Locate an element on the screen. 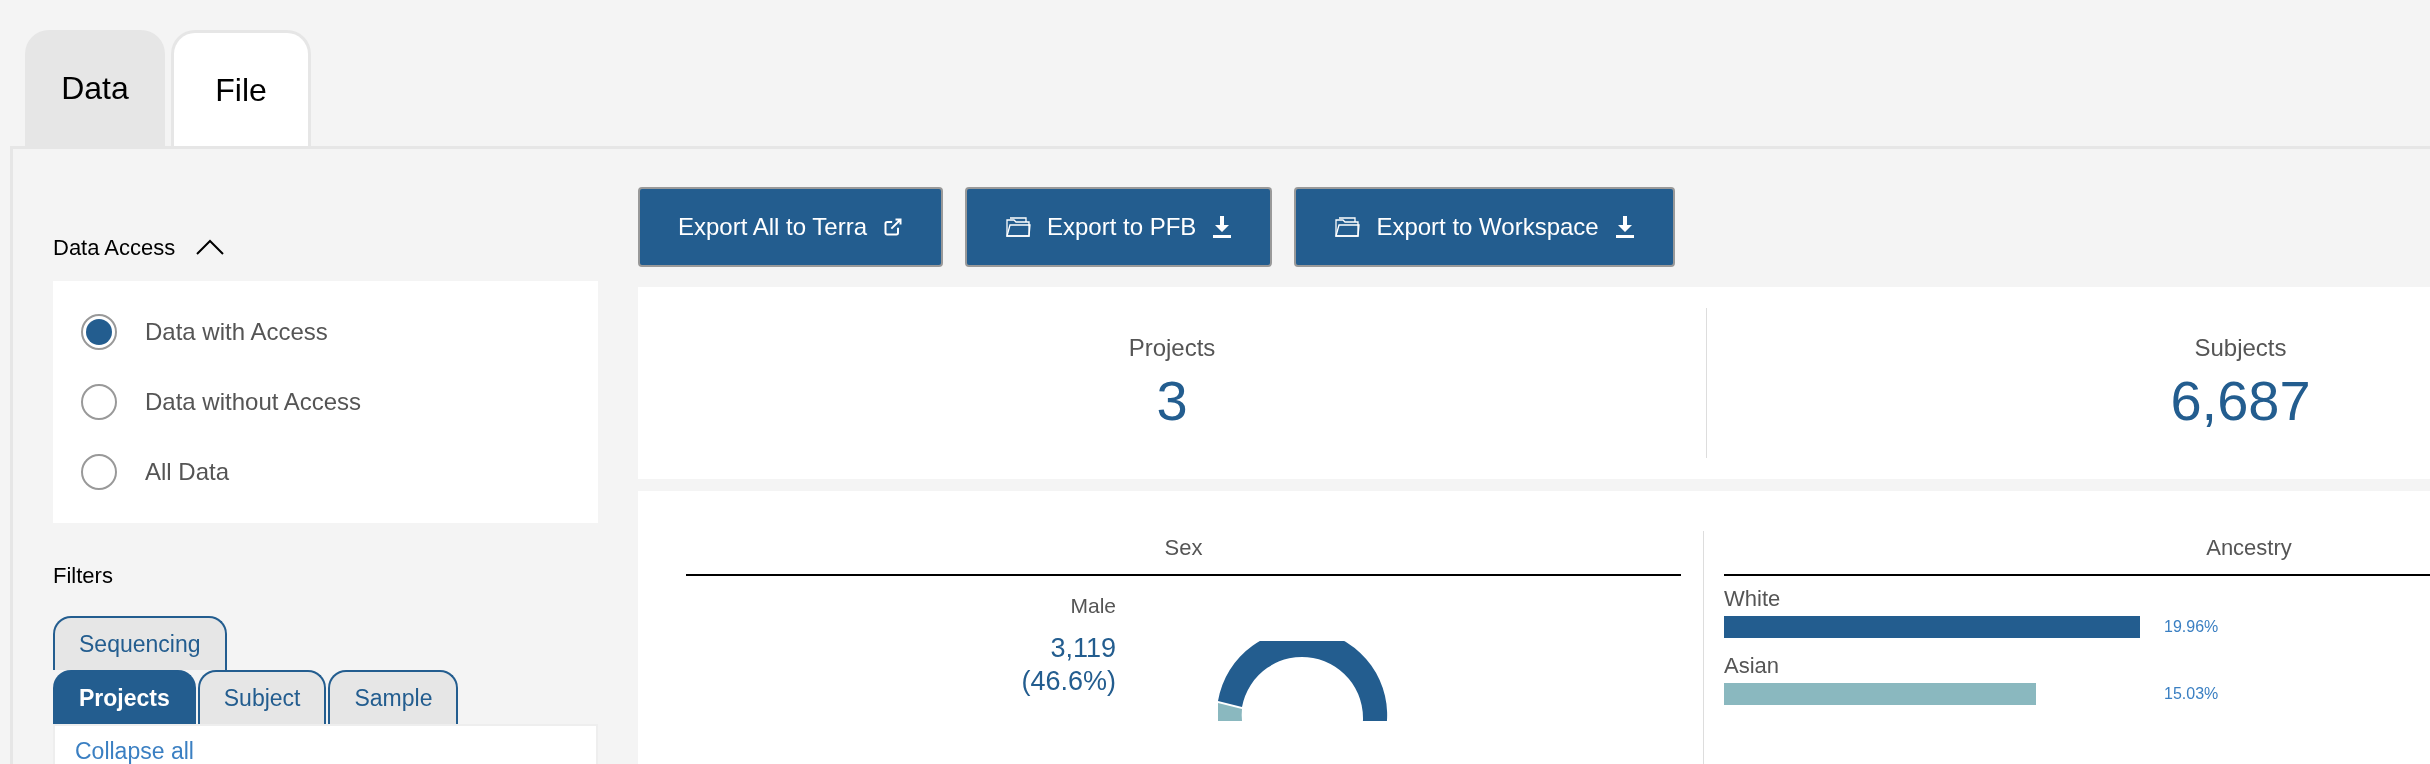 The width and height of the screenshot is (2430, 764). section-title: Data Access is located at coordinates (114, 247).